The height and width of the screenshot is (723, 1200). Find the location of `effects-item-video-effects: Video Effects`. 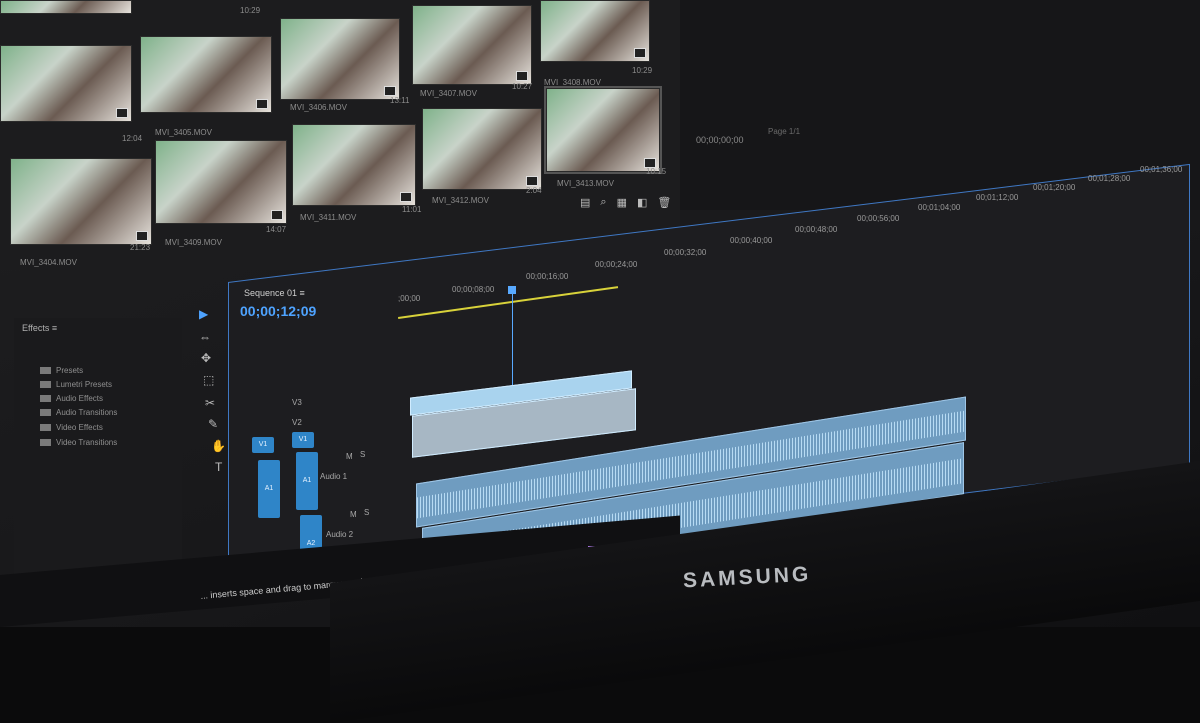

effects-item-video-effects: Video Effects is located at coordinates (71, 427).